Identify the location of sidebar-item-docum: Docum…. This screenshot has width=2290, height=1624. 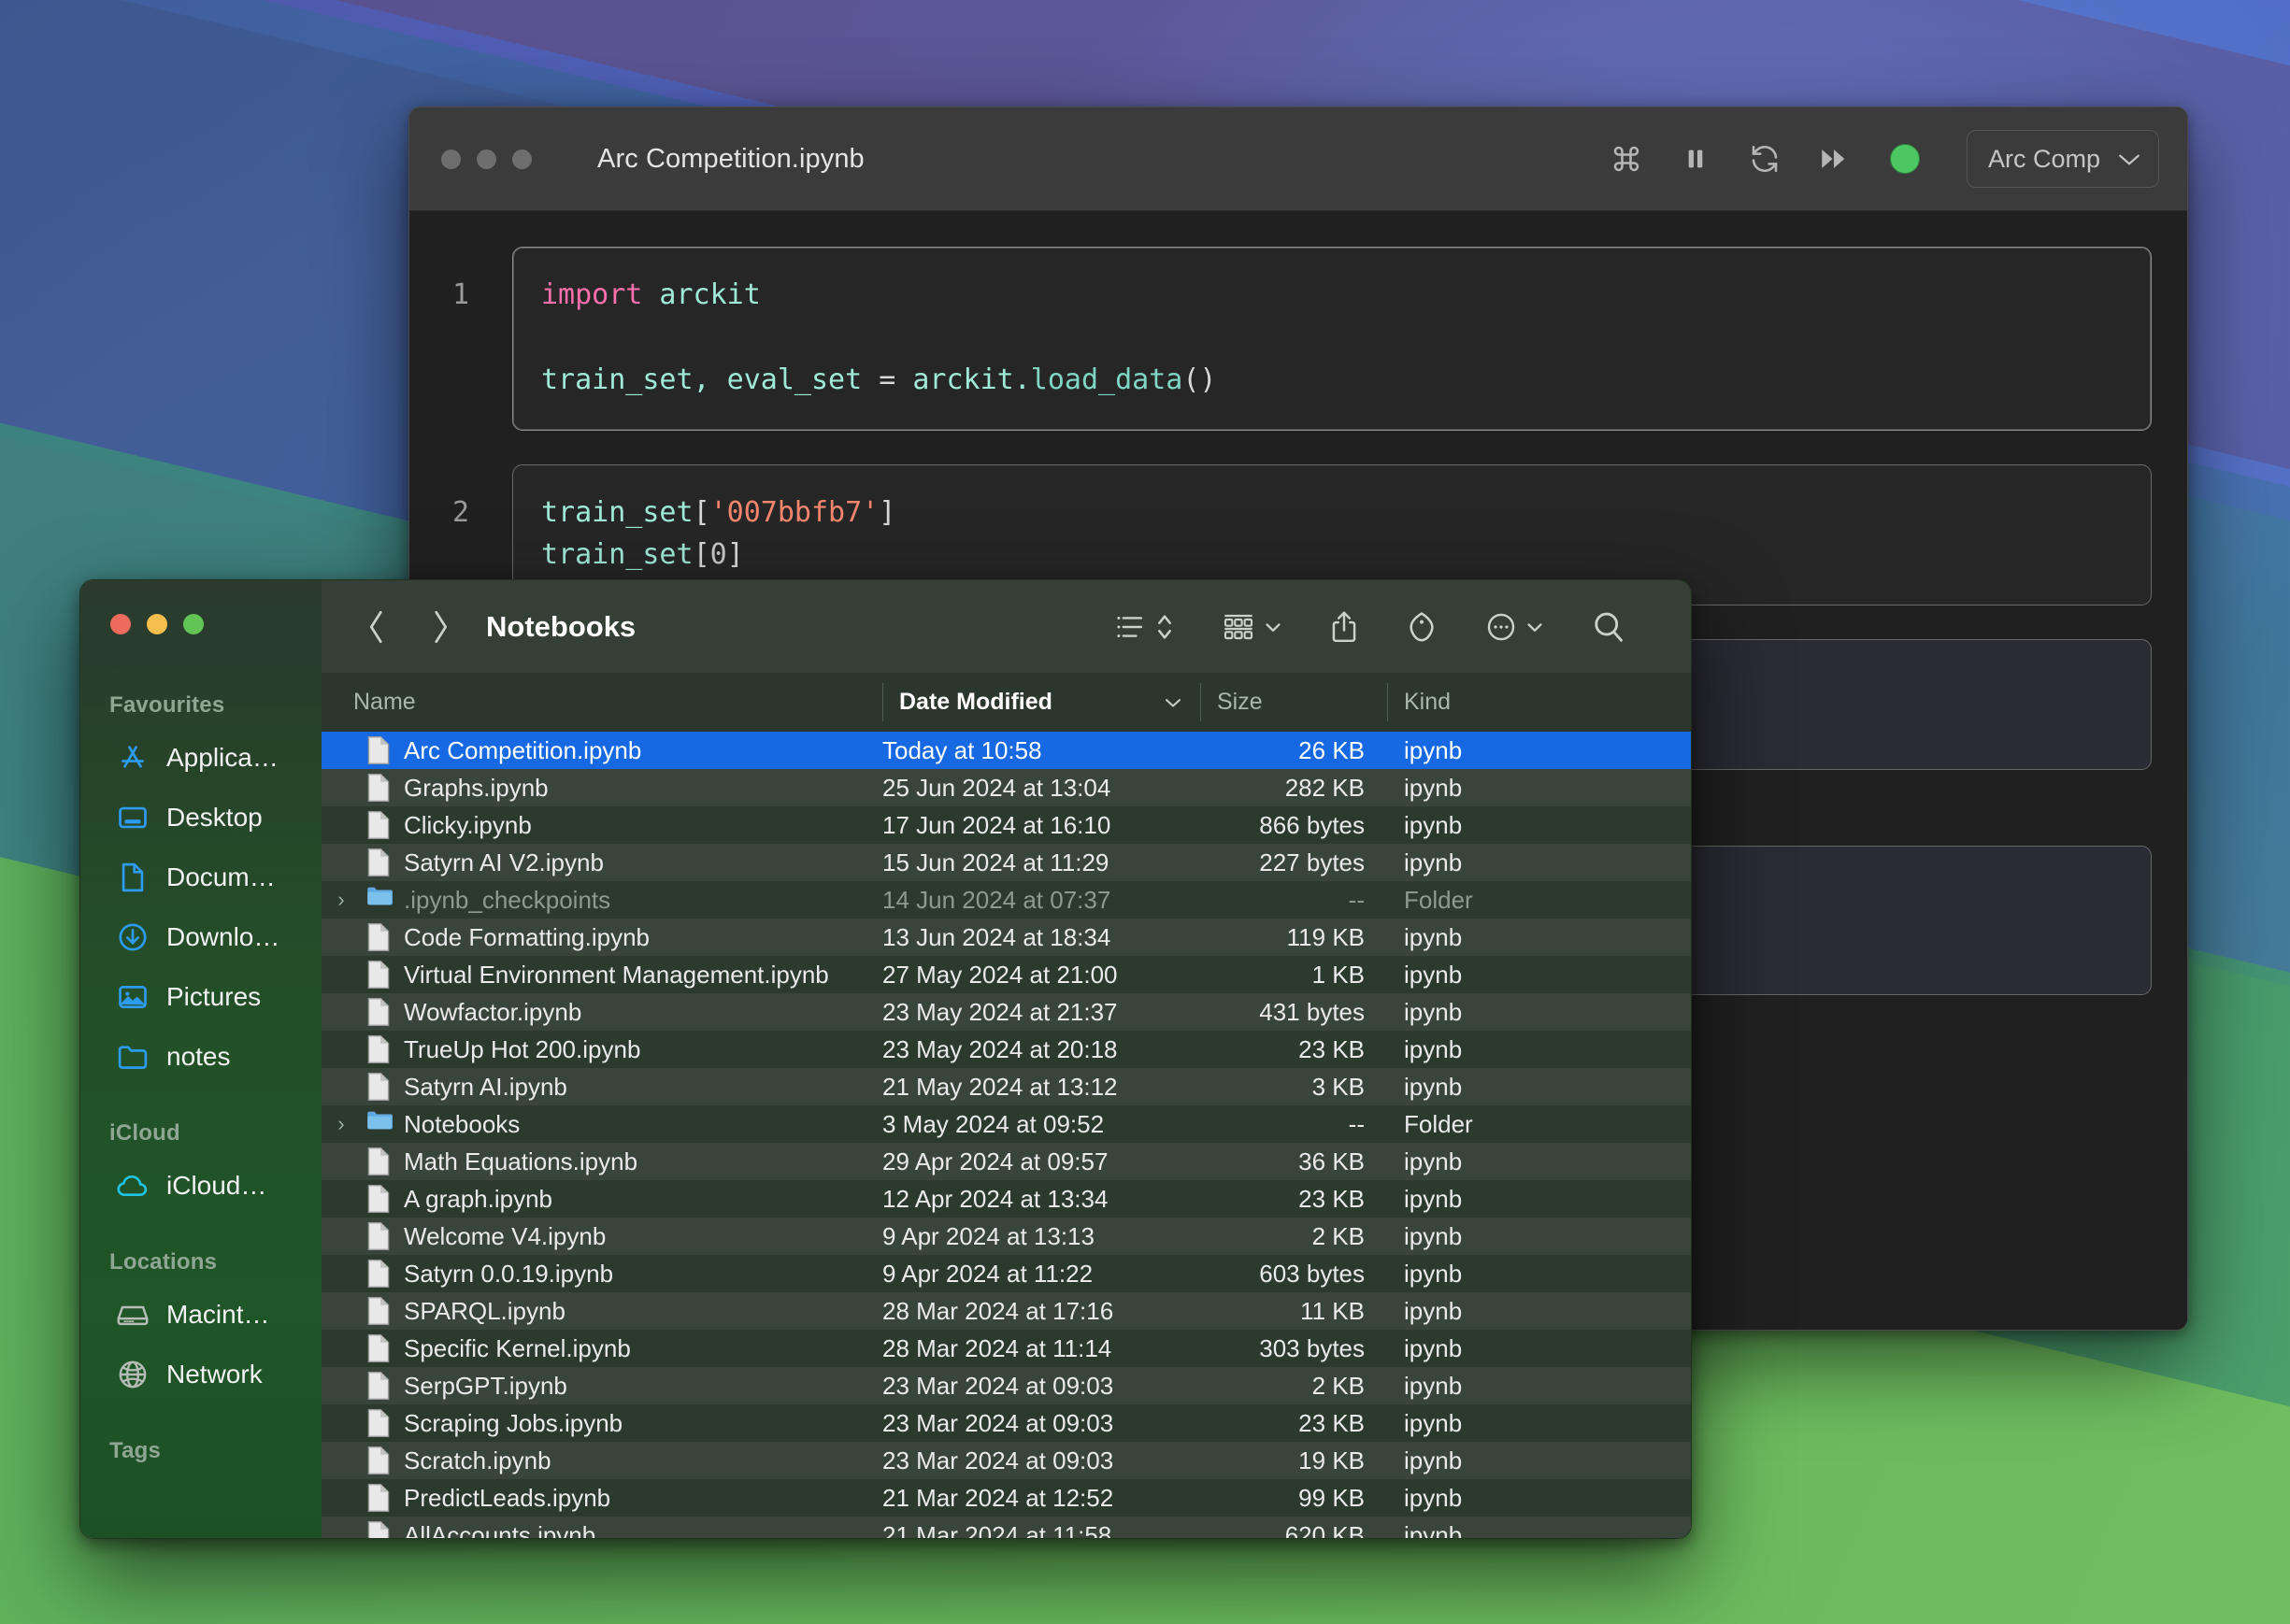
(201, 877).